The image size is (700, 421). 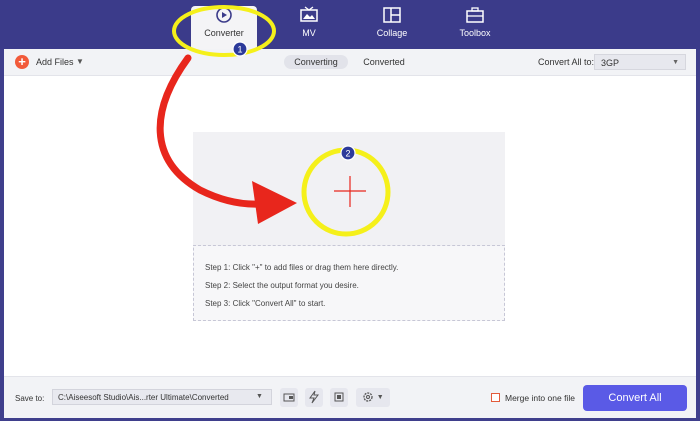 What do you see at coordinates (347, 154) in the screenshot?
I see `badge-2-text: 2` at bounding box center [347, 154].